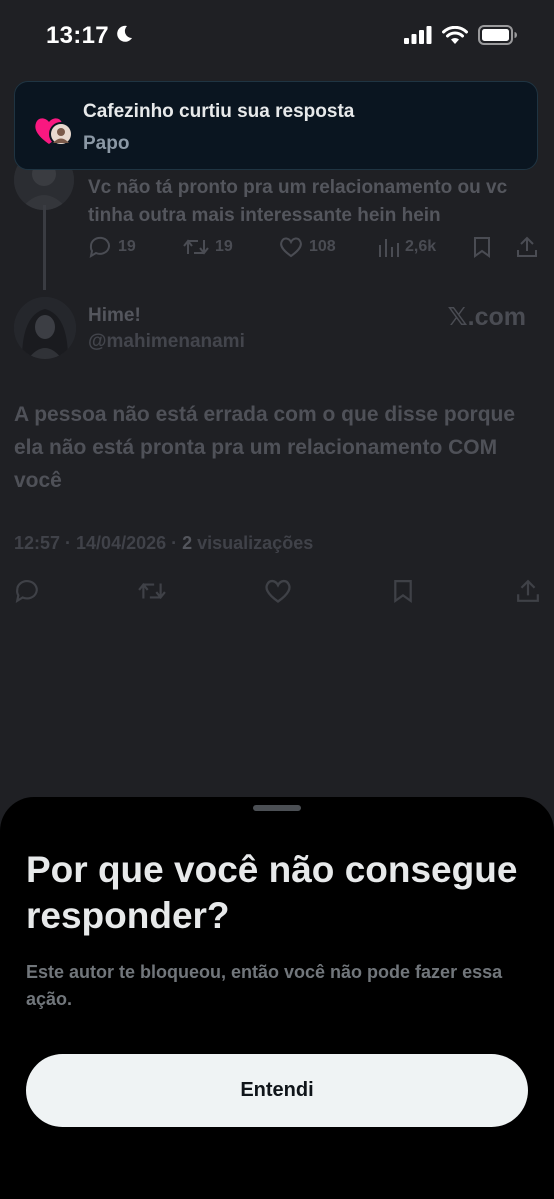  What do you see at coordinates (322, 246) in the screenshot?
I see `like-count: 108` at bounding box center [322, 246].